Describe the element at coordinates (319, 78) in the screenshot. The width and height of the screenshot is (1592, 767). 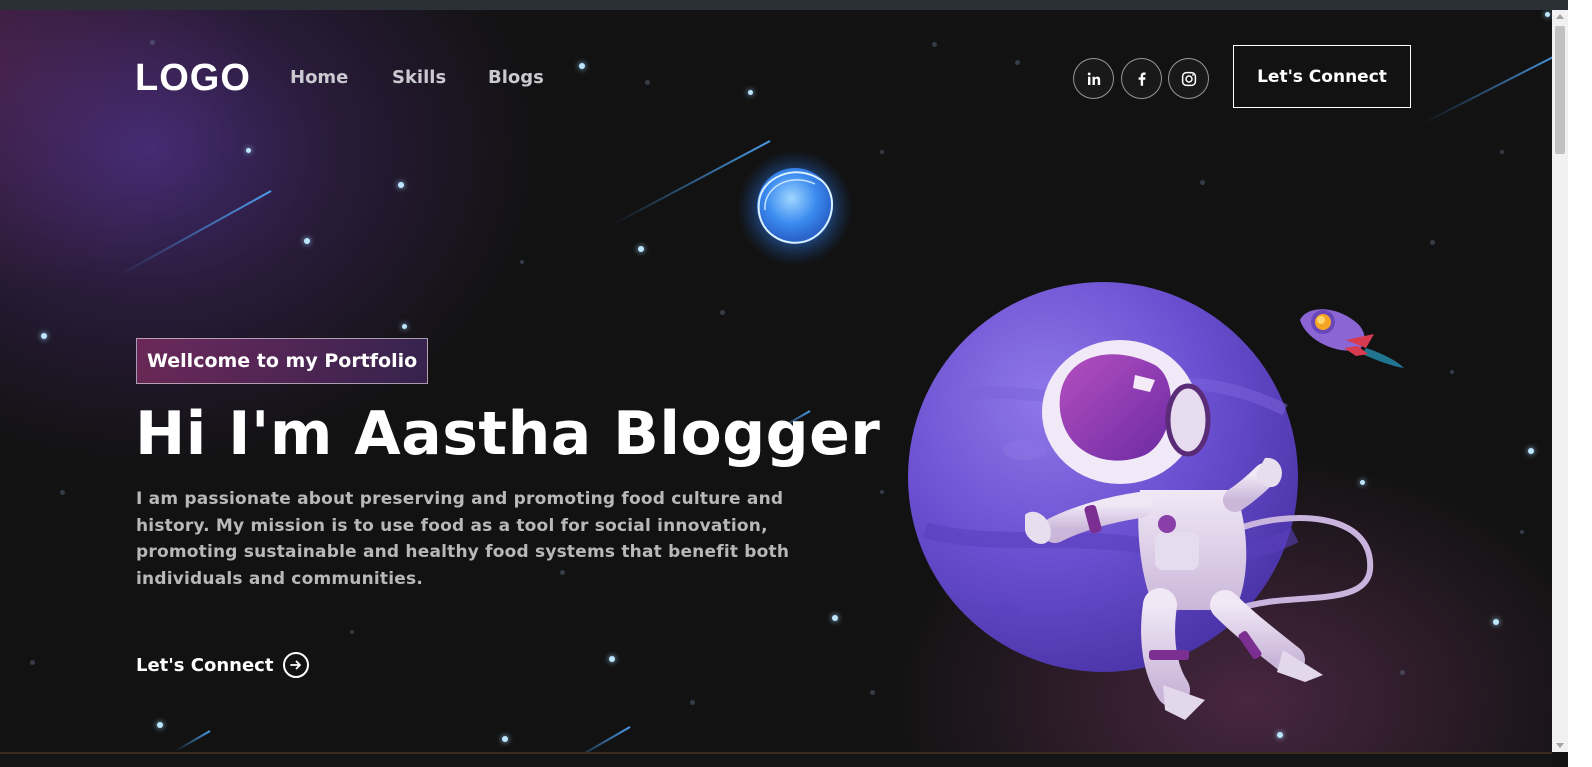
I see `nav-link-home: Home` at that location.